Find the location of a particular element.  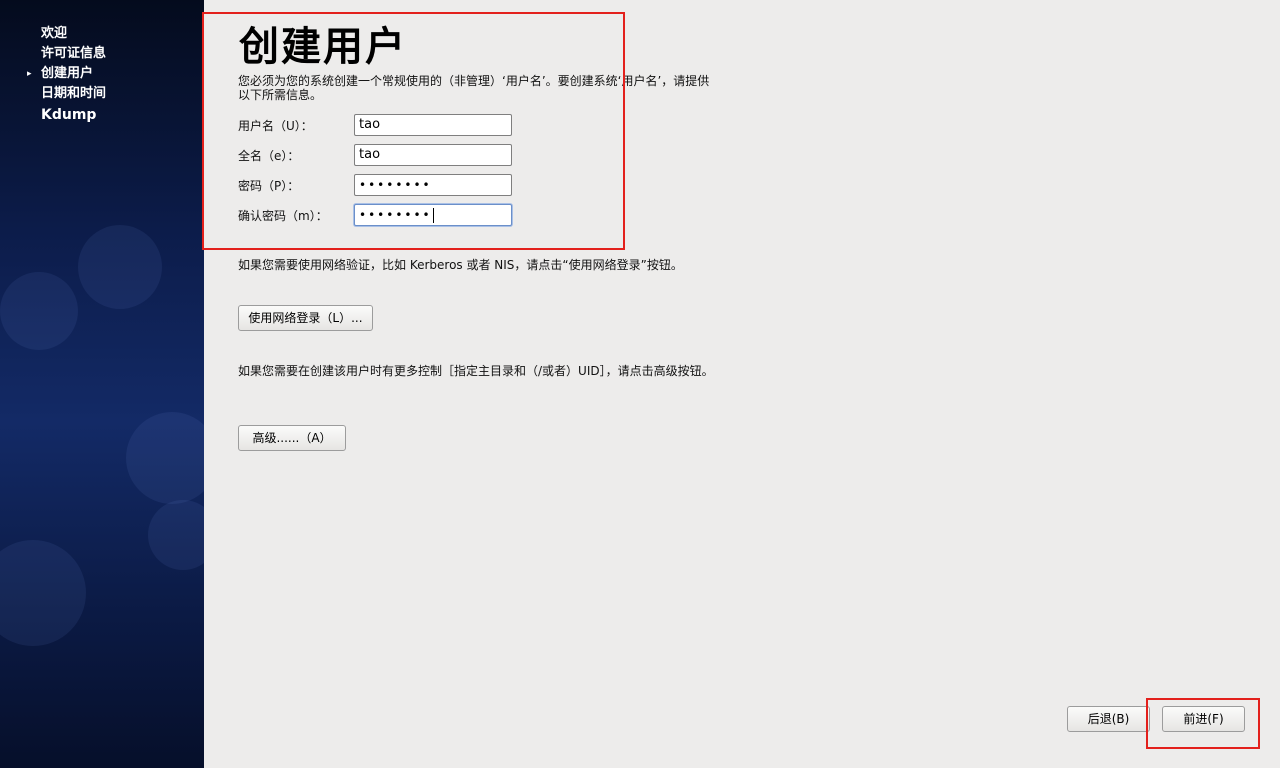

sidebar-item-license: 许可证信息 is located at coordinates (53, 54).